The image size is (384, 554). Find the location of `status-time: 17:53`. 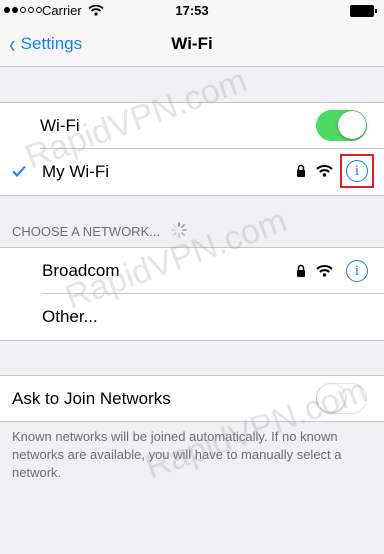

status-time: 17:53 is located at coordinates (192, 10).